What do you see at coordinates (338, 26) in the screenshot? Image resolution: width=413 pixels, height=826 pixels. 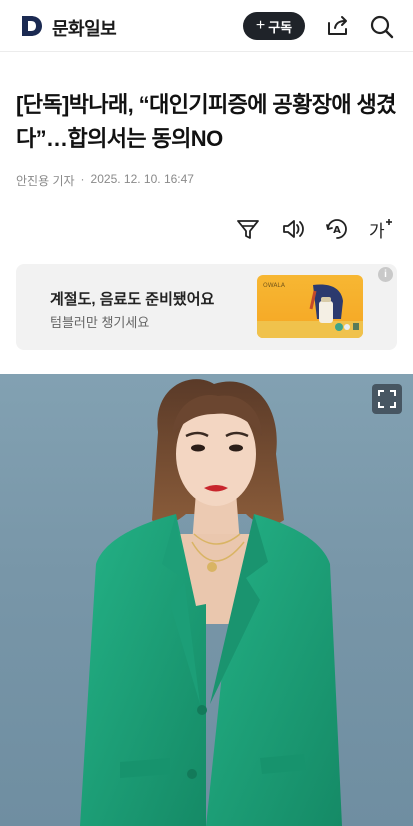 I see `share-icon` at bounding box center [338, 26].